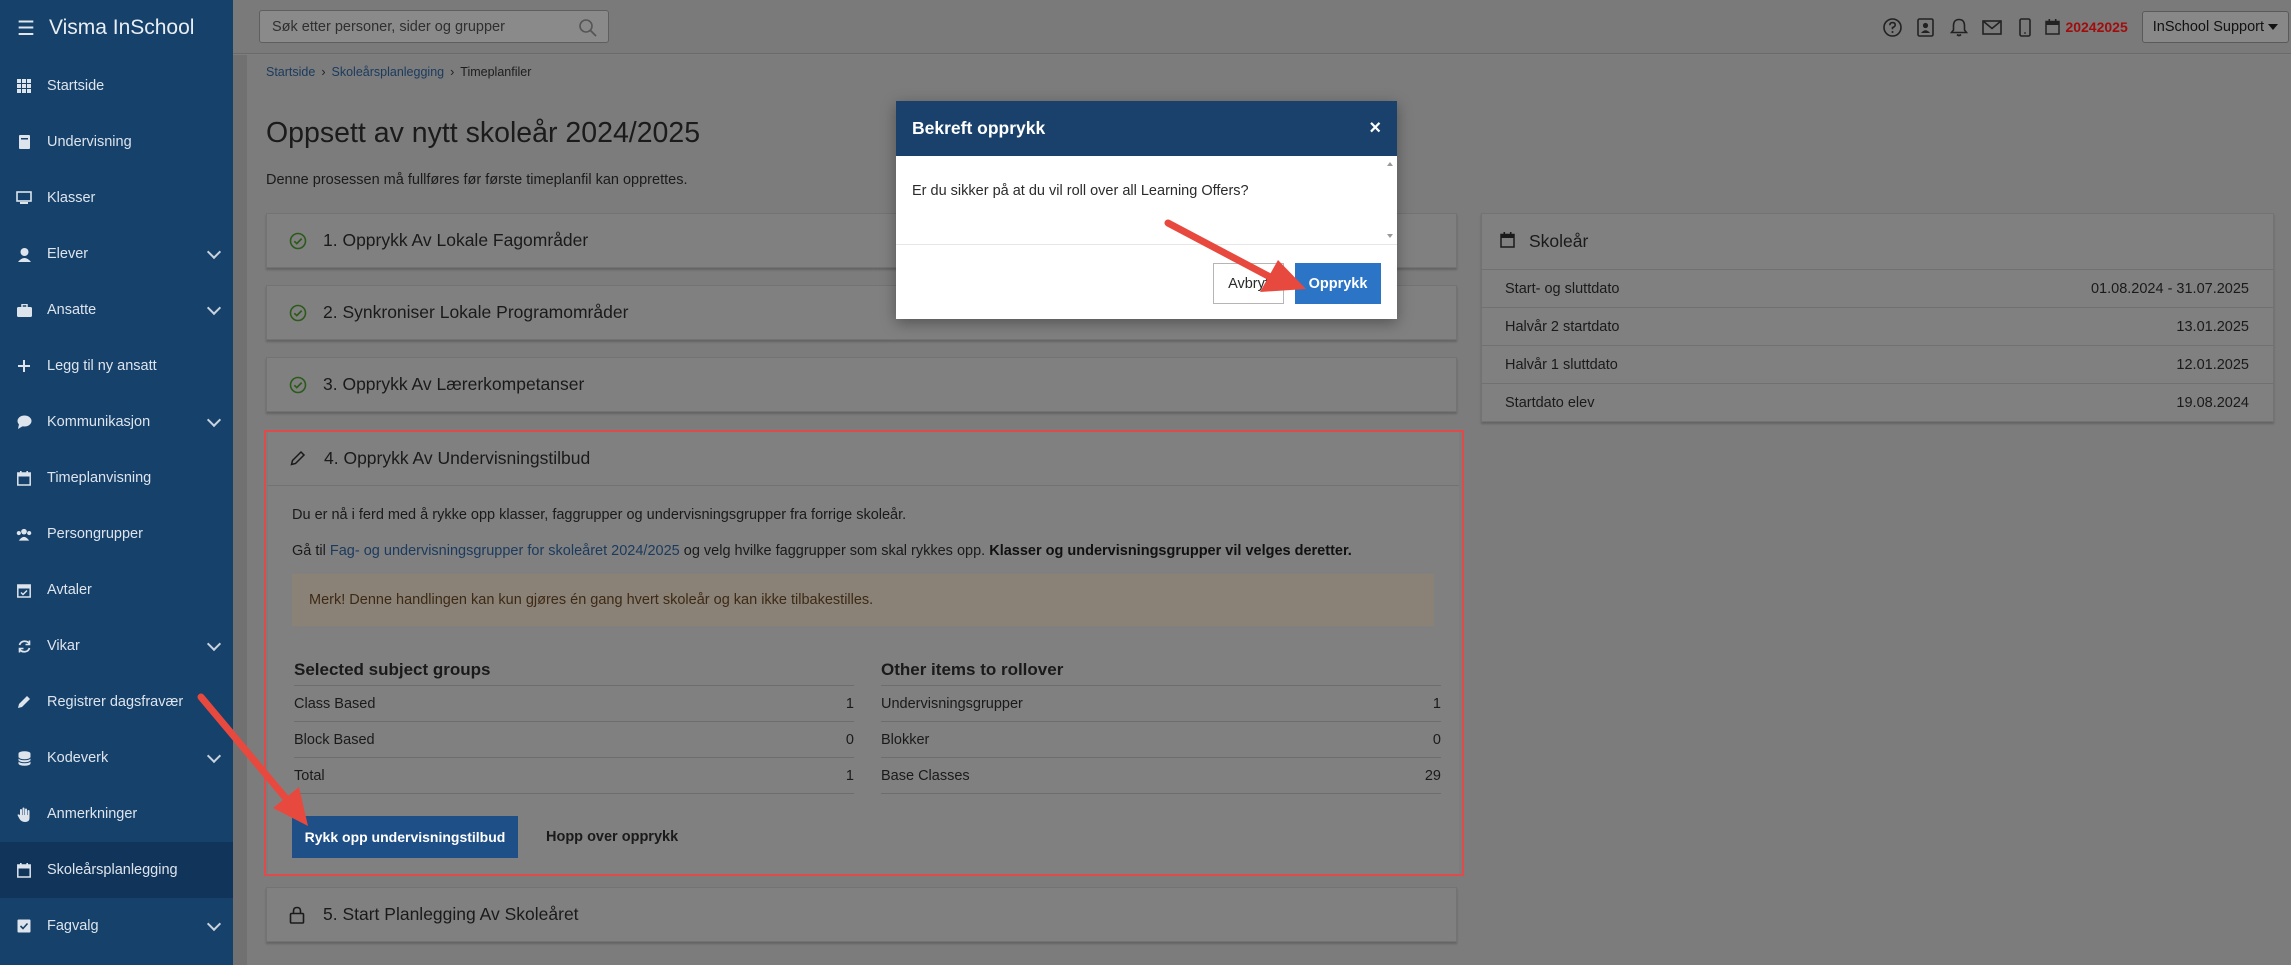  I want to click on close-icon: ×, so click(1375, 128).